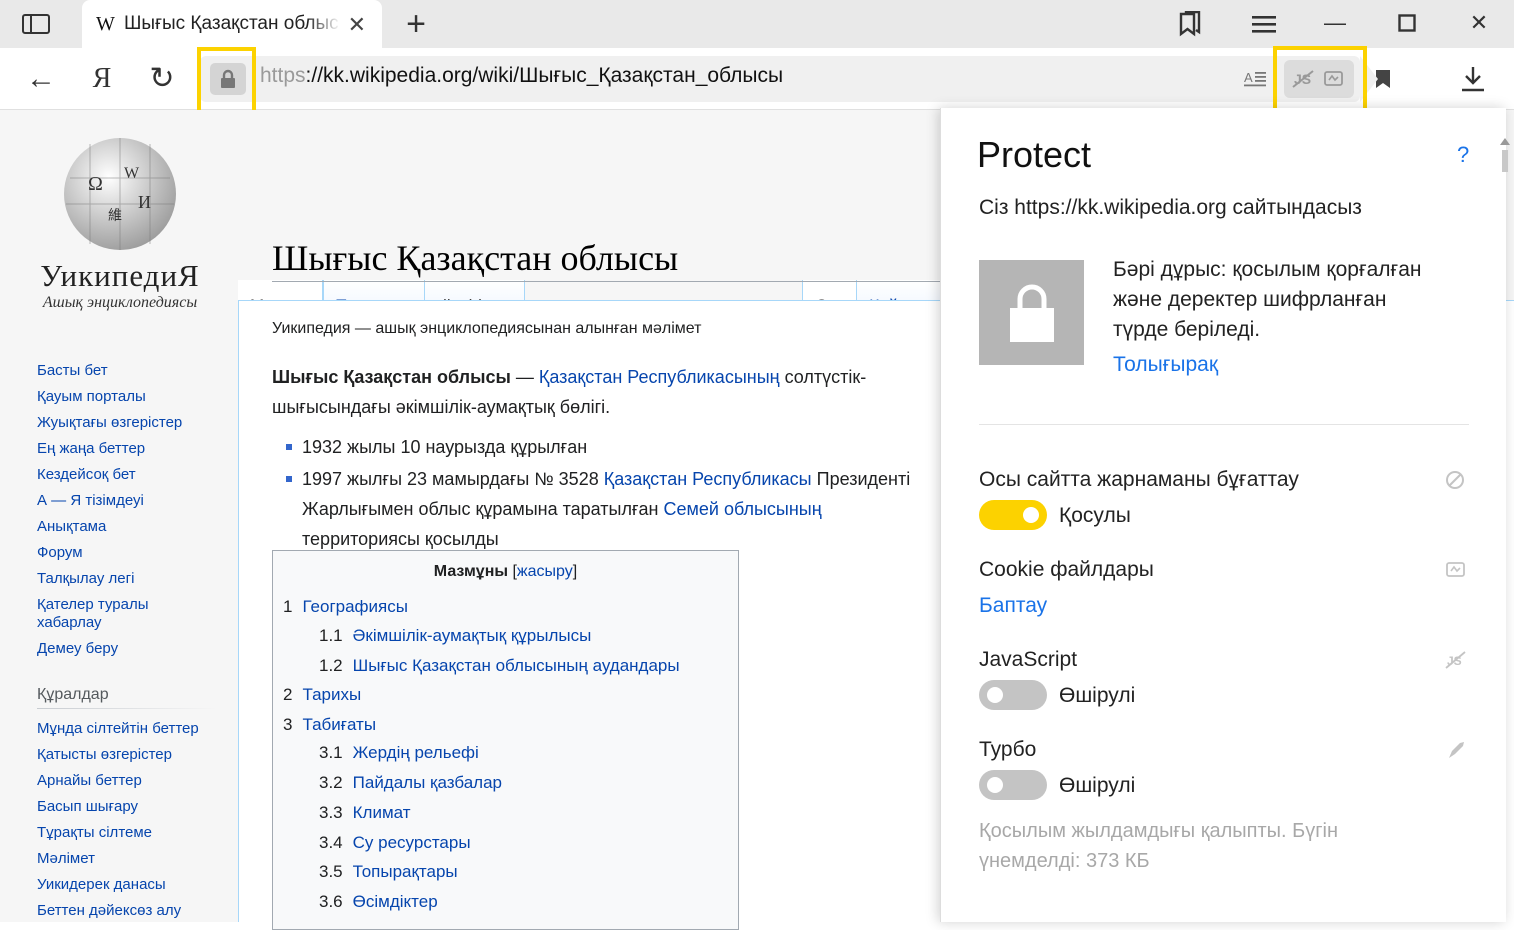 The height and width of the screenshot is (930, 1514). What do you see at coordinates (1264, 24) in the screenshot?
I see `menu-icon` at bounding box center [1264, 24].